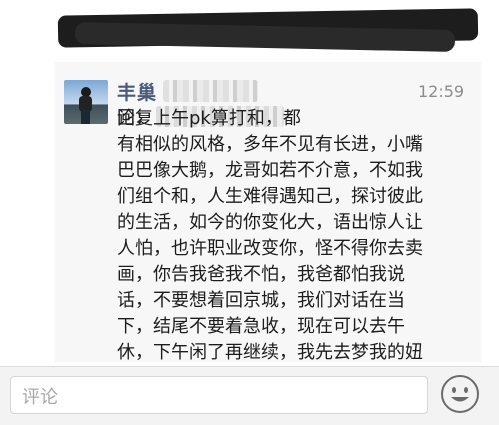 The width and height of the screenshot is (499, 425). Describe the element at coordinates (270, 222) in the screenshot. I see `comment-line: 的生活，如今的你变化大，语出惊人让` at that location.